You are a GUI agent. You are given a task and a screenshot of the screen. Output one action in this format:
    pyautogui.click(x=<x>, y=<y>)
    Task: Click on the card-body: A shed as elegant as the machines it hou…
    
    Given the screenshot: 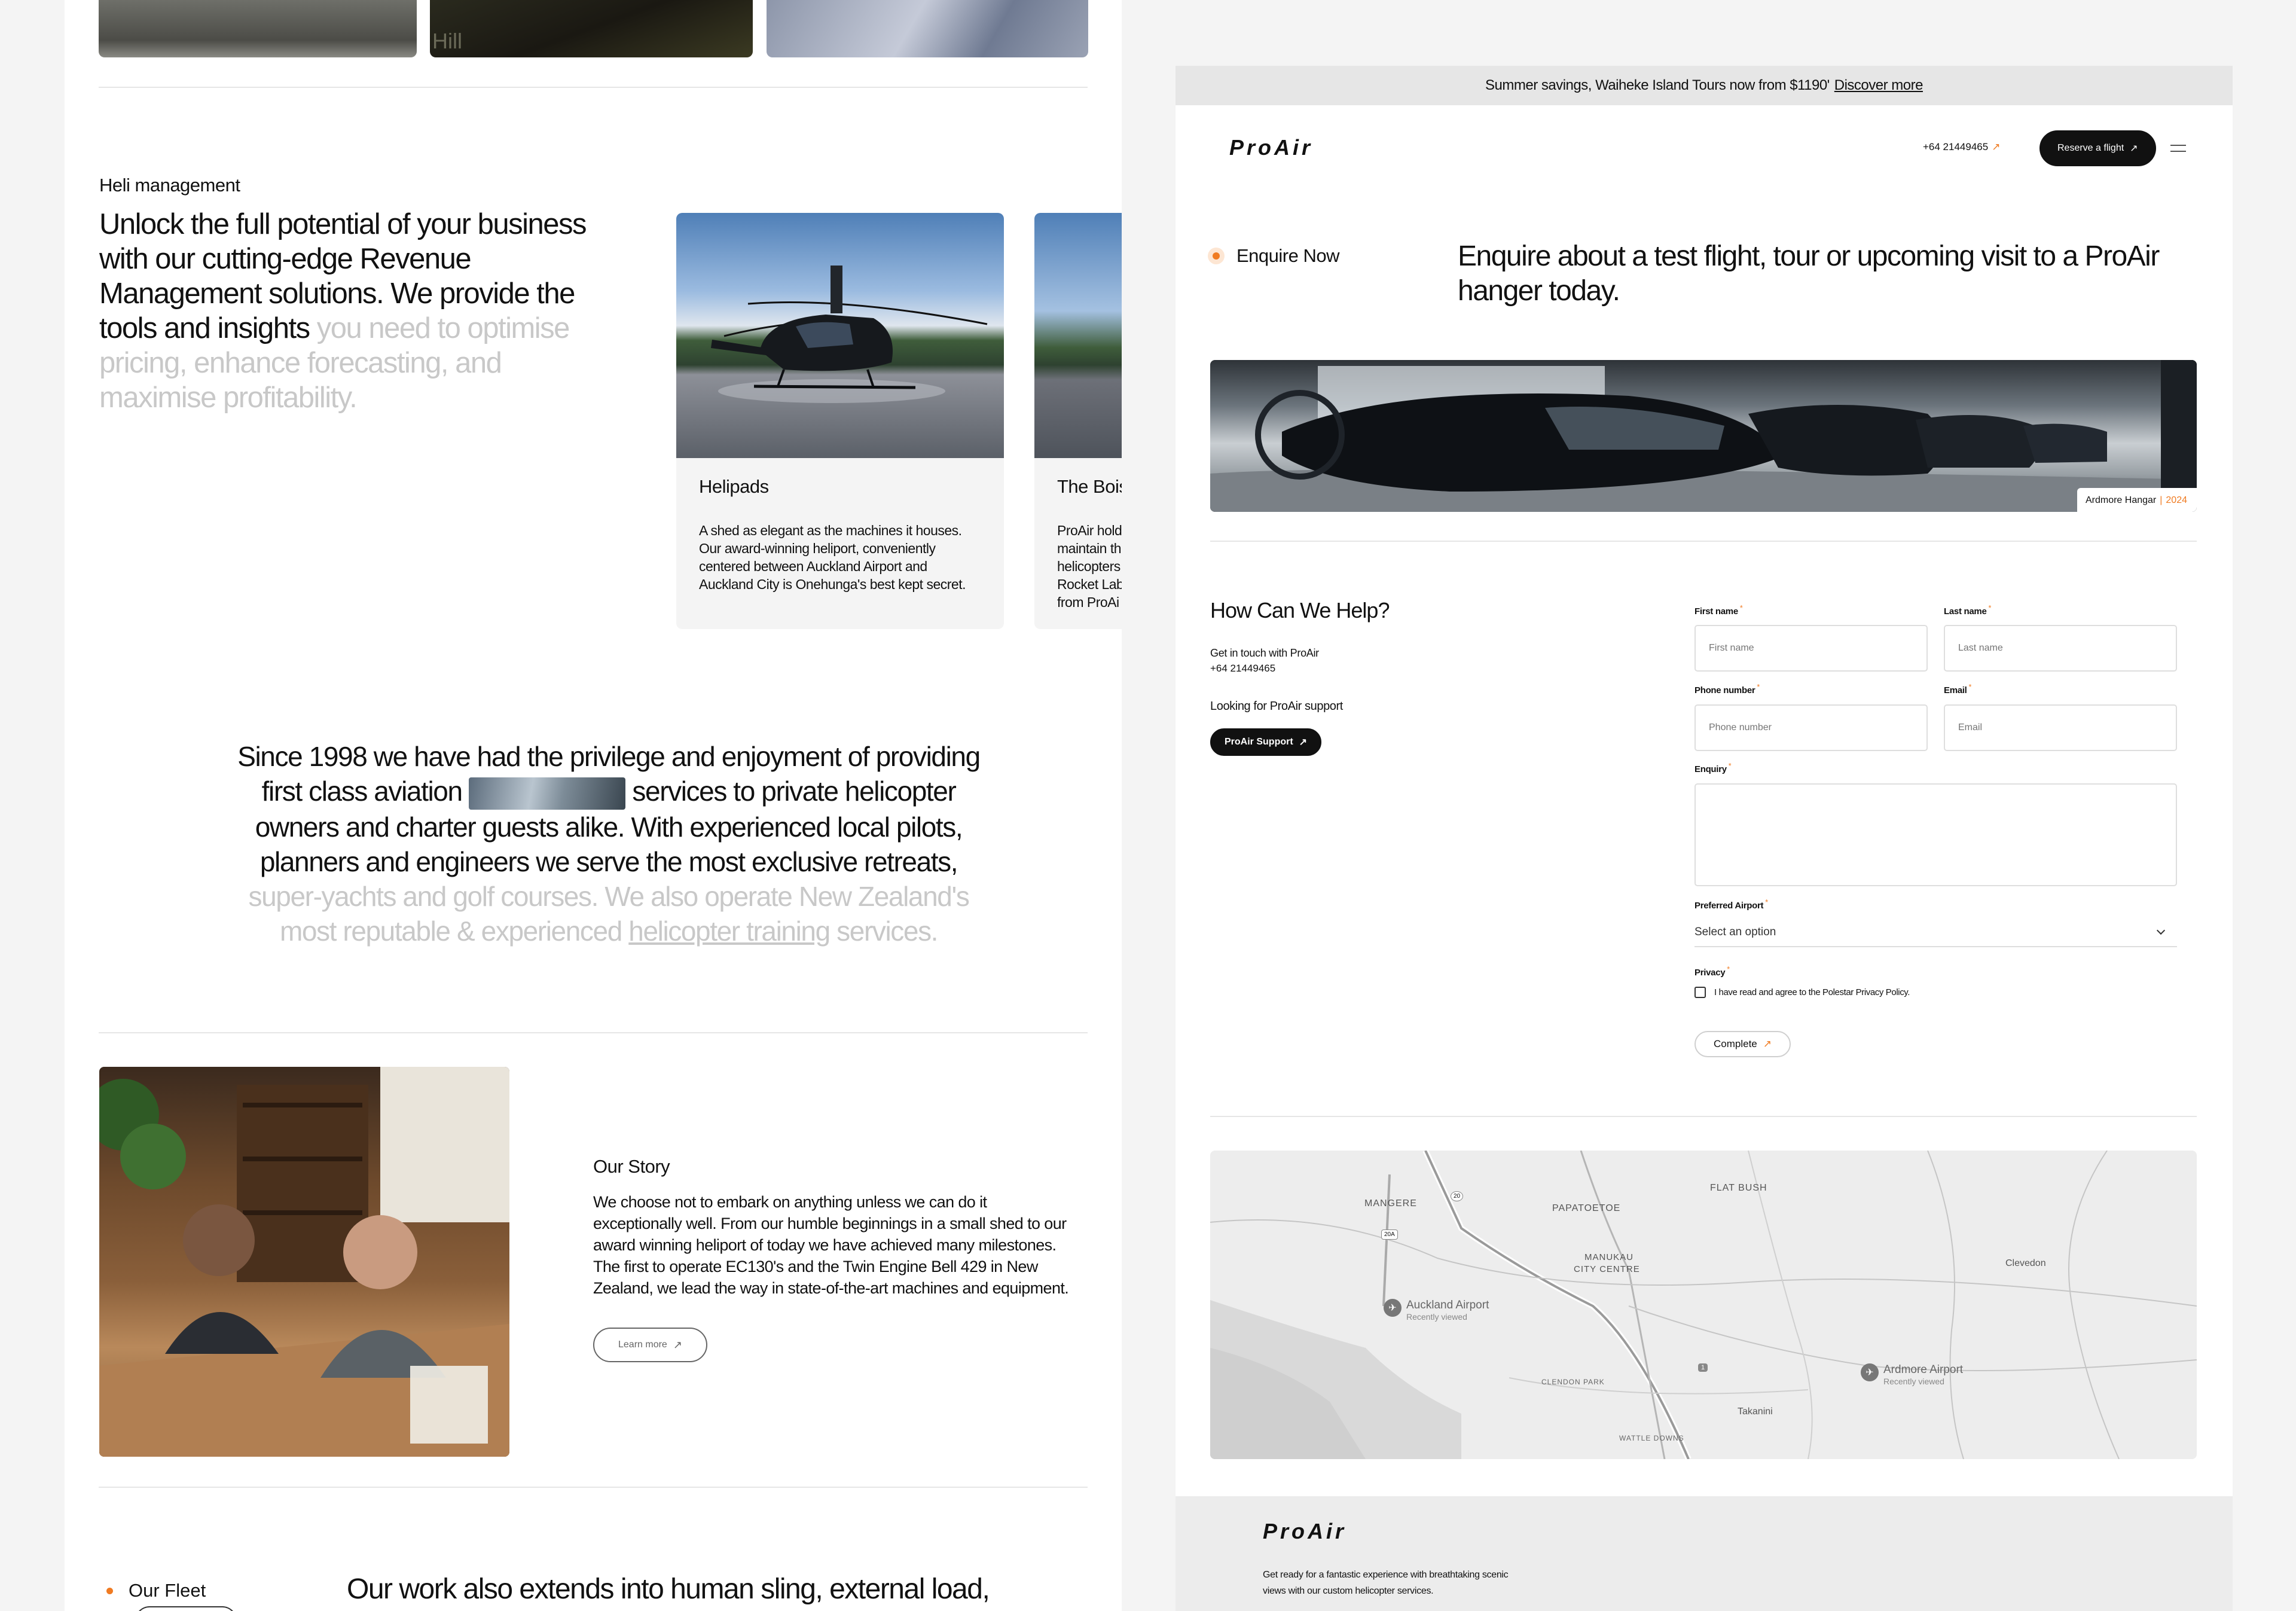 What is the action you would take?
    pyautogui.click(x=832, y=557)
    